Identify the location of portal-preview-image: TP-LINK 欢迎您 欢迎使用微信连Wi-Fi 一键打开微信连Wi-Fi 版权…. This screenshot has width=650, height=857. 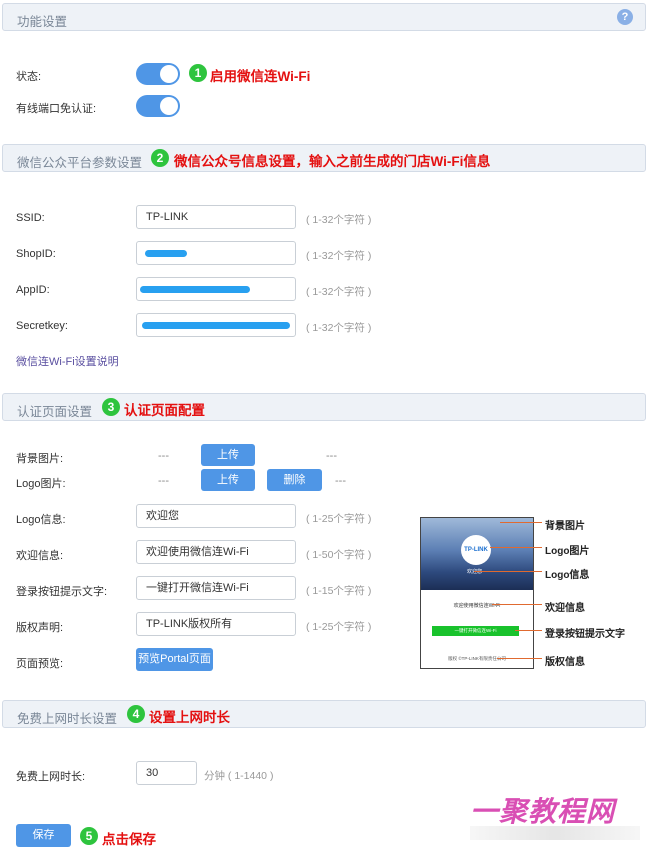
(477, 593).